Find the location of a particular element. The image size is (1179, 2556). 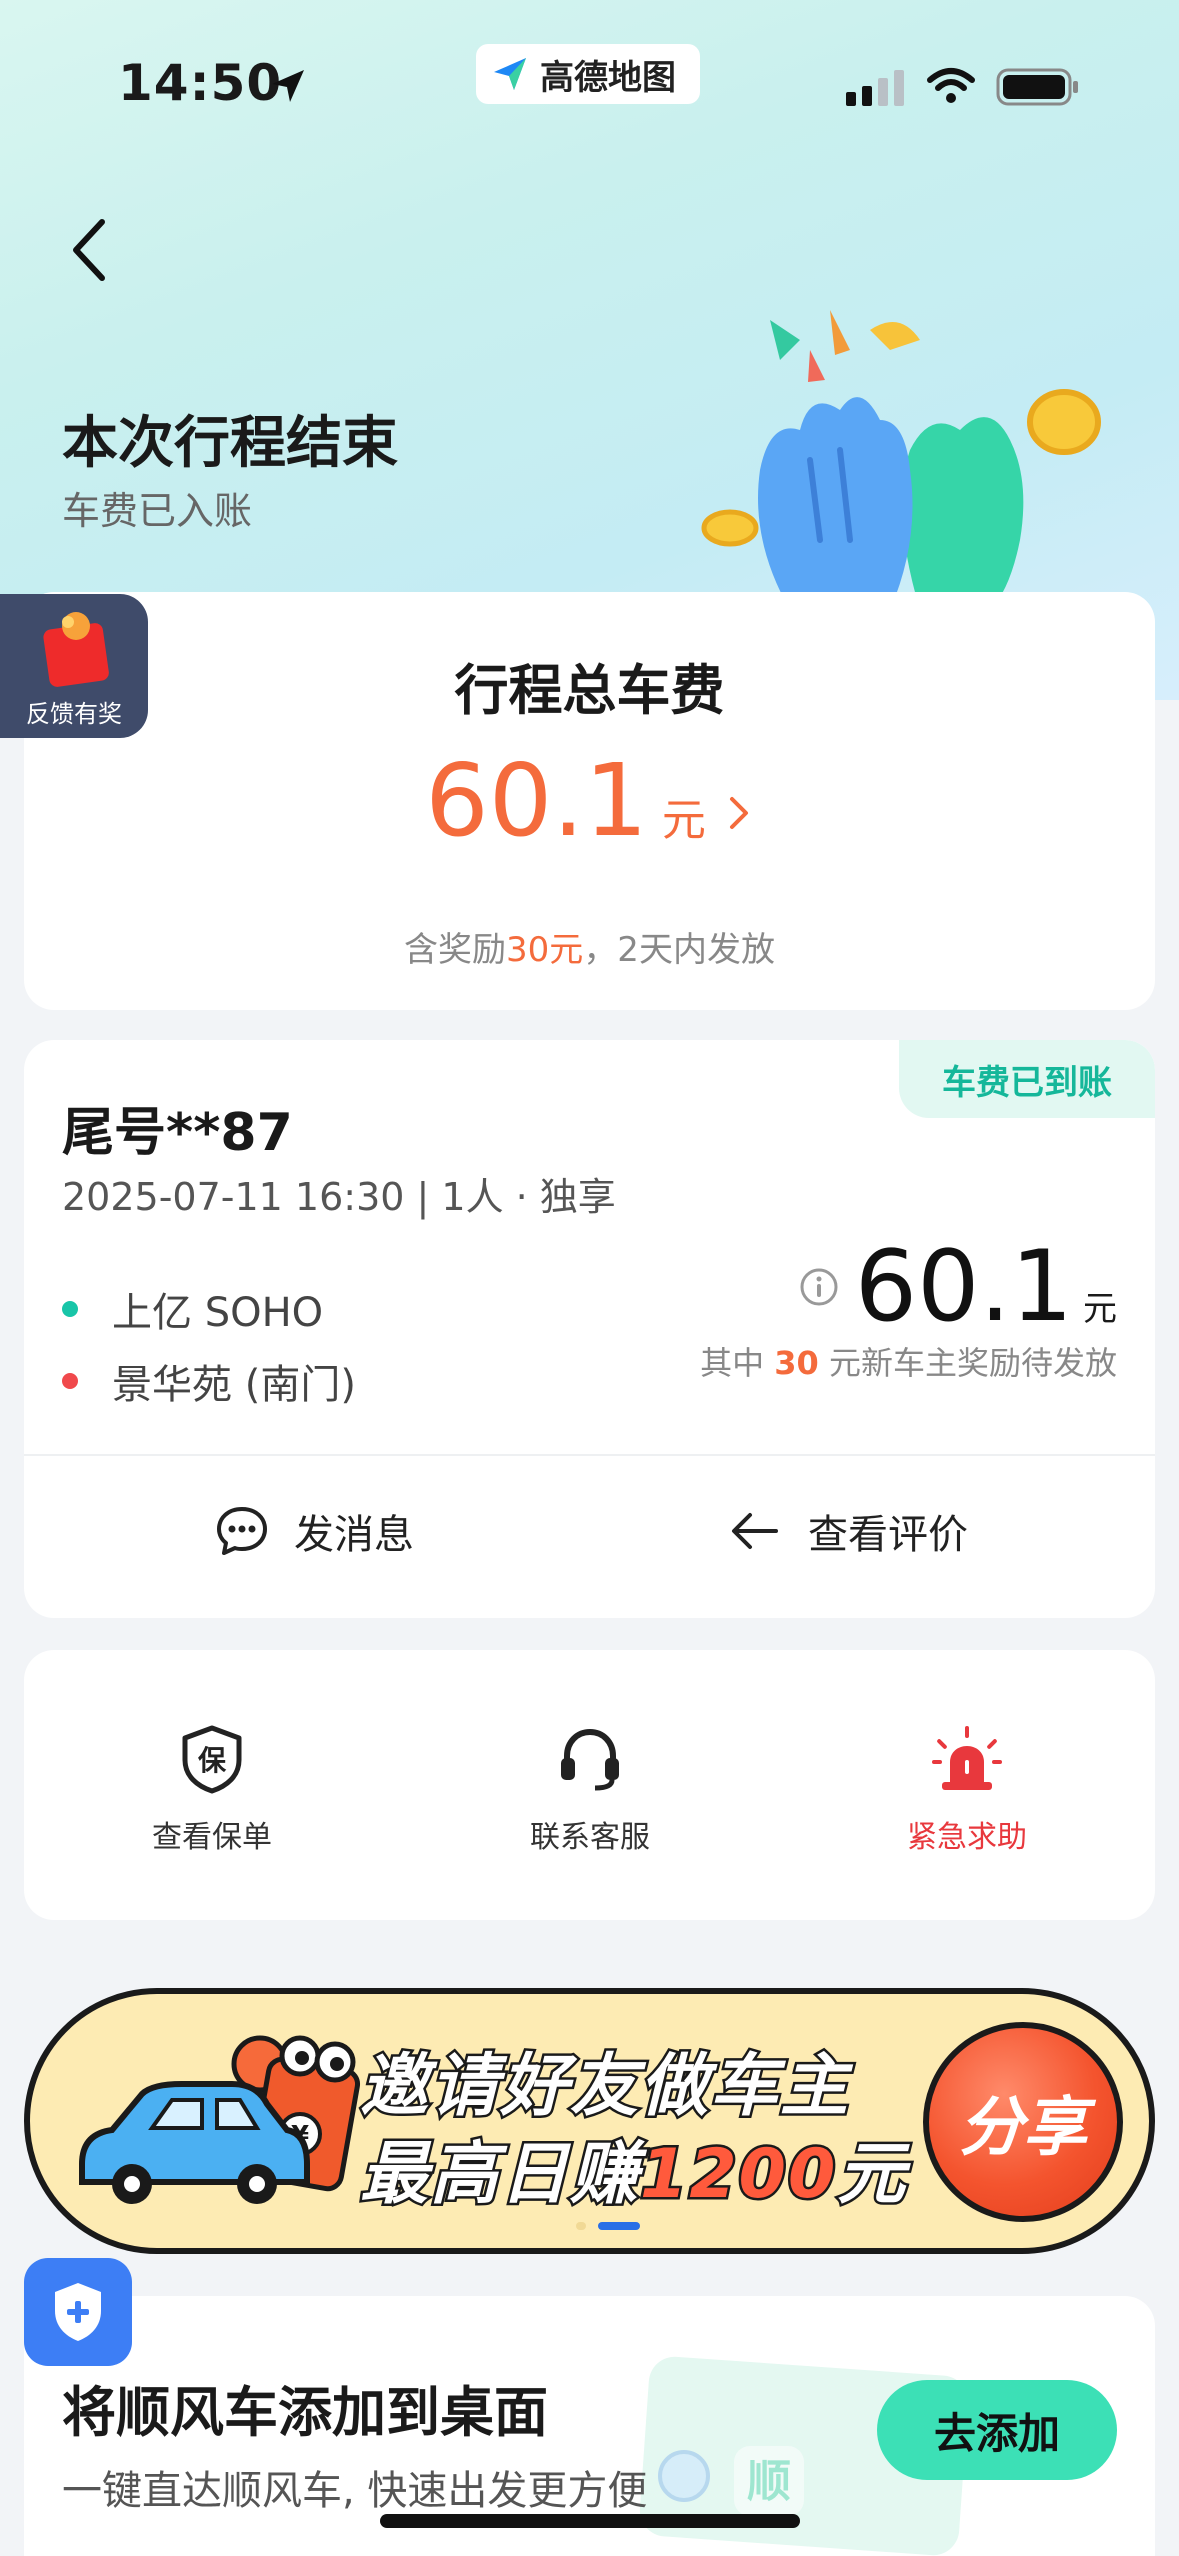

trip-reward-note: 其中 30 元新车主奖励待发放 is located at coordinates (908, 1361).